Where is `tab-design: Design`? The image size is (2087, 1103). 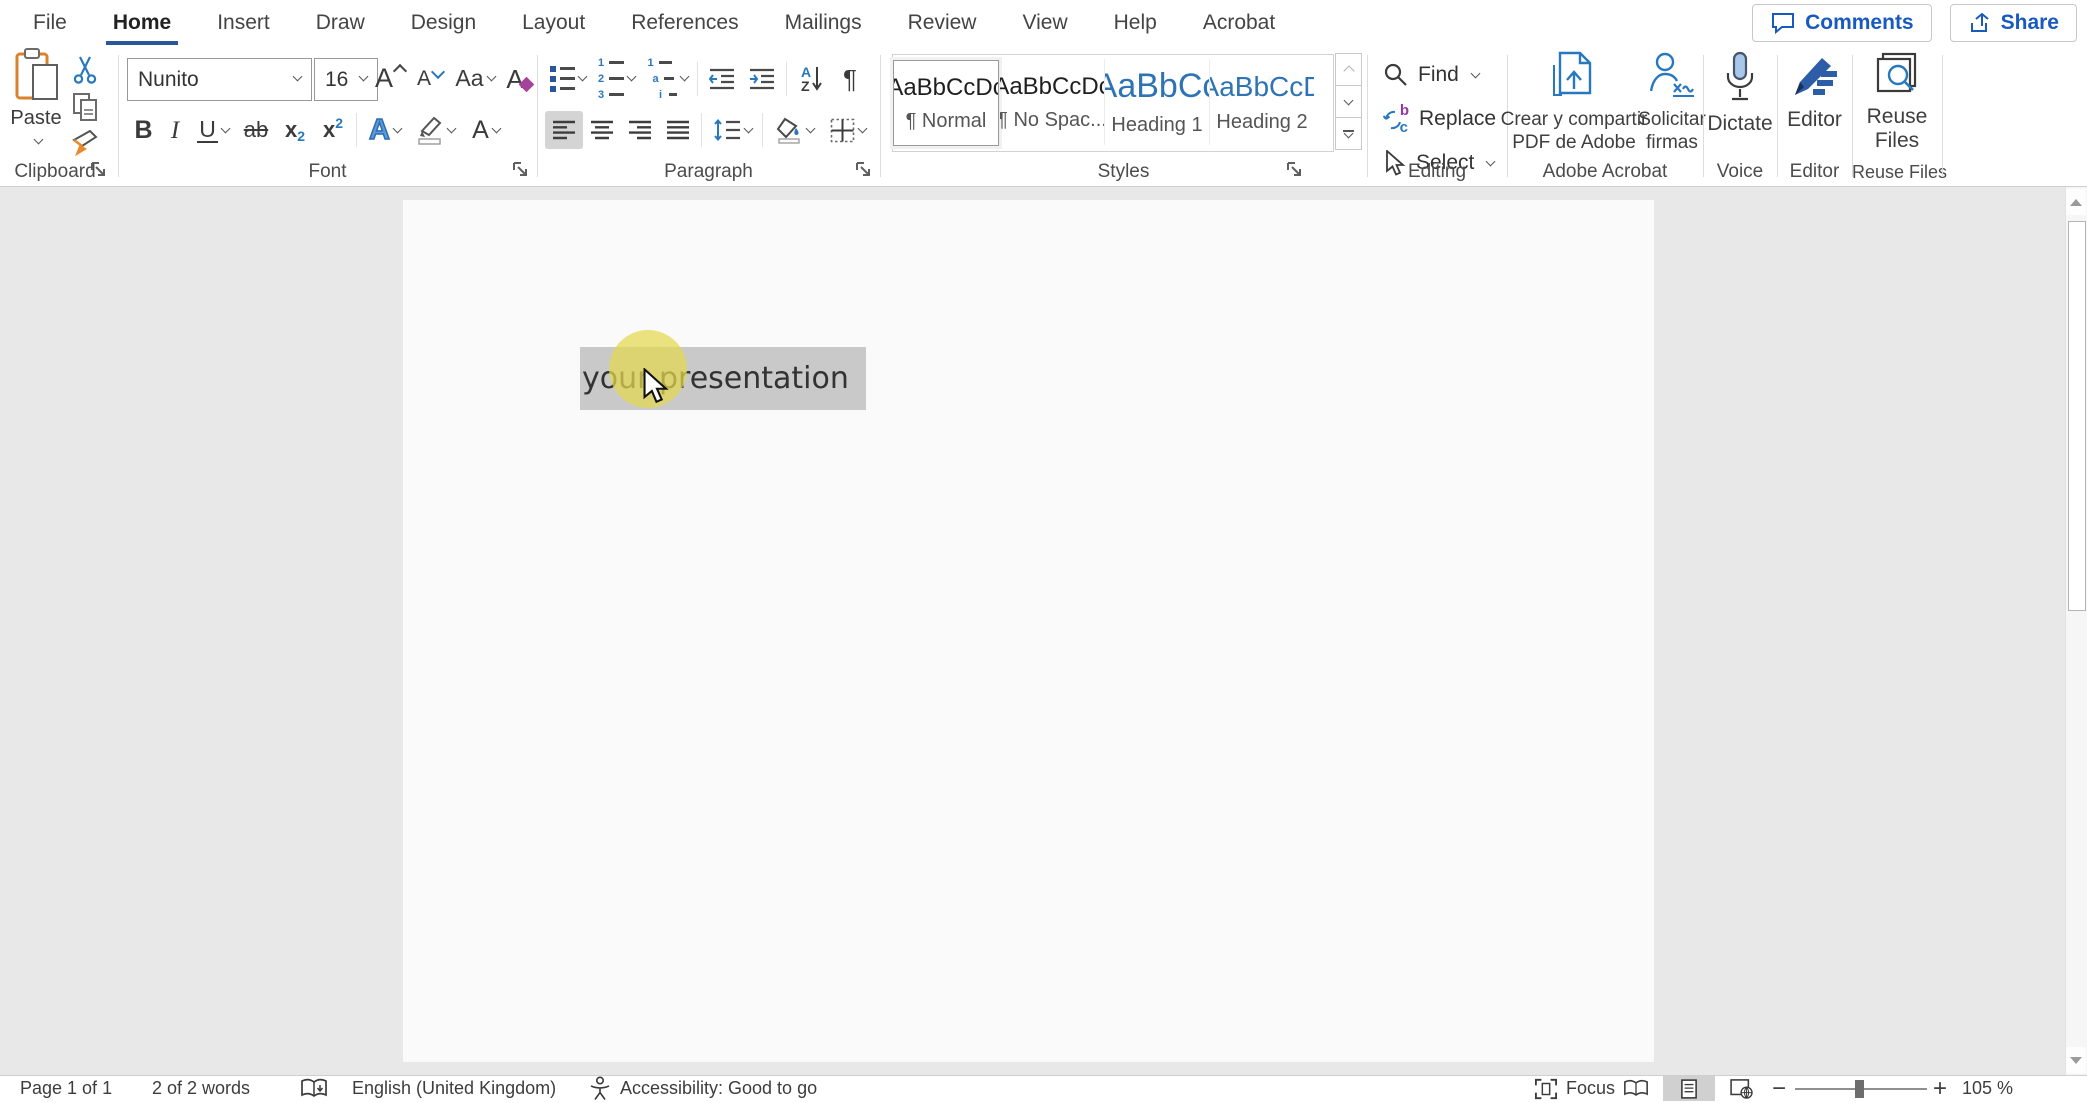
tab-design: Design is located at coordinates (443, 22).